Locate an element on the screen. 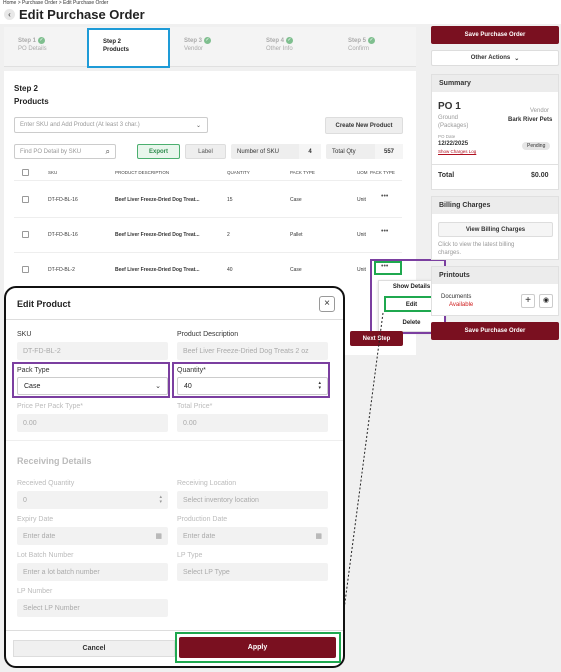 Image resolution: width=561 pixels, height=672 pixels. lot-field: Enter a lot batch number is located at coordinates (92, 572).